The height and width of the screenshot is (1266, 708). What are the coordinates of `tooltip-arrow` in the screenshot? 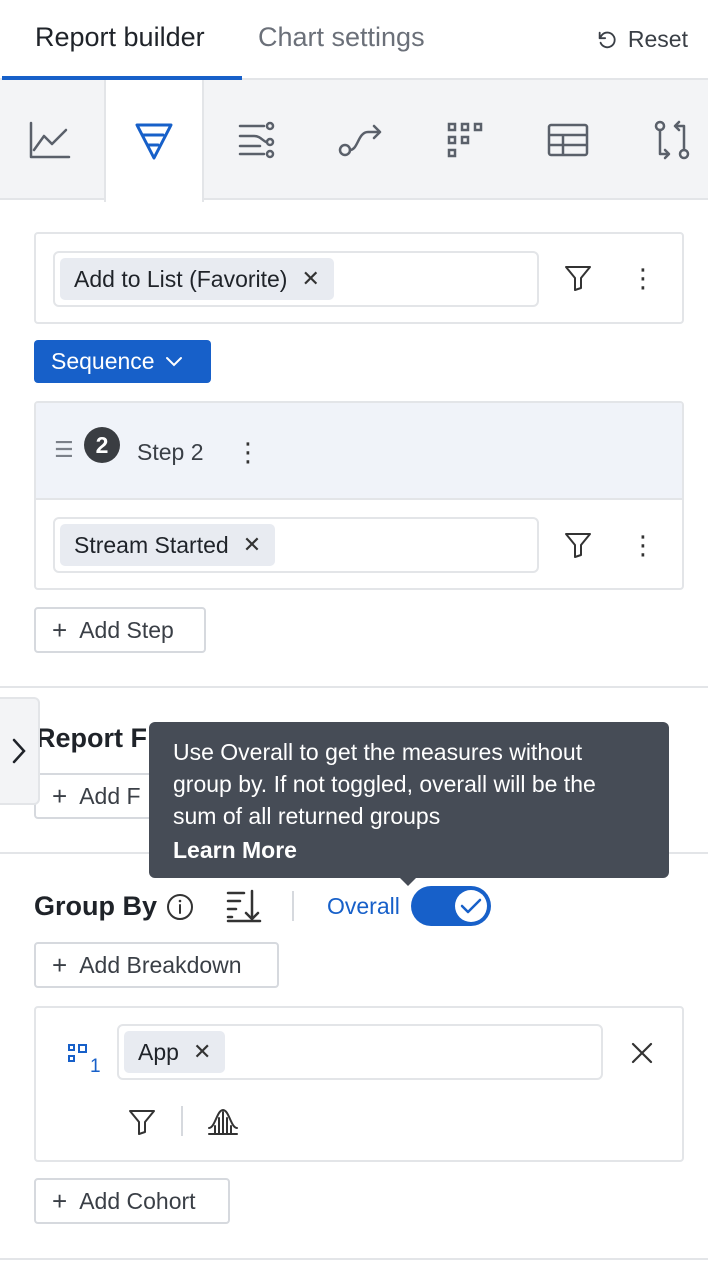 It's located at (408, 881).